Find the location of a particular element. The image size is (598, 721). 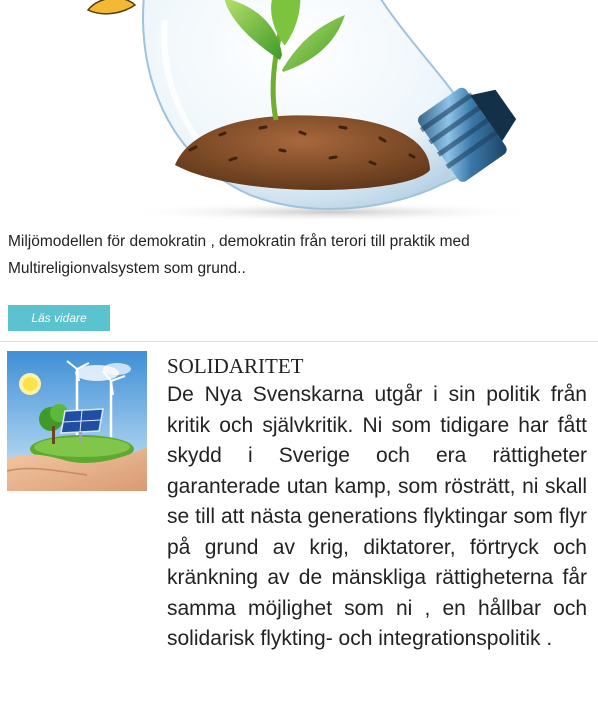

read-more-button: Läs vidare is located at coordinates (59, 318).